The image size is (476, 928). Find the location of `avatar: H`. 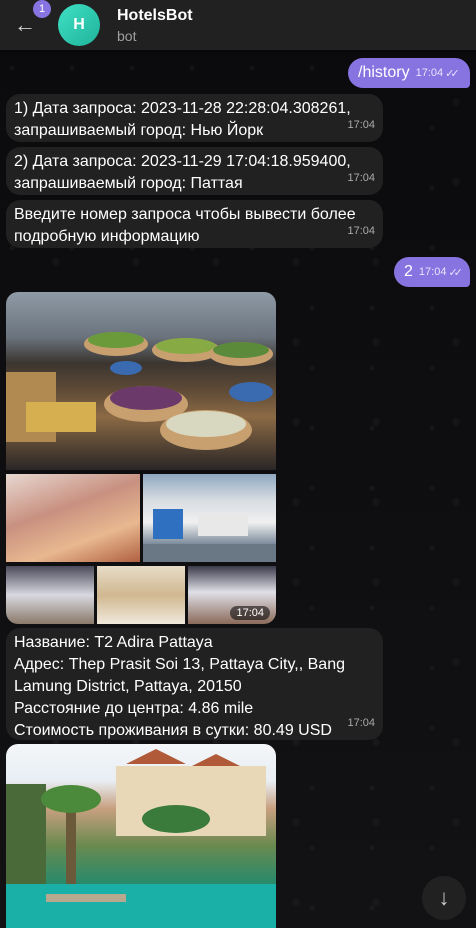

avatar: H is located at coordinates (79, 25).